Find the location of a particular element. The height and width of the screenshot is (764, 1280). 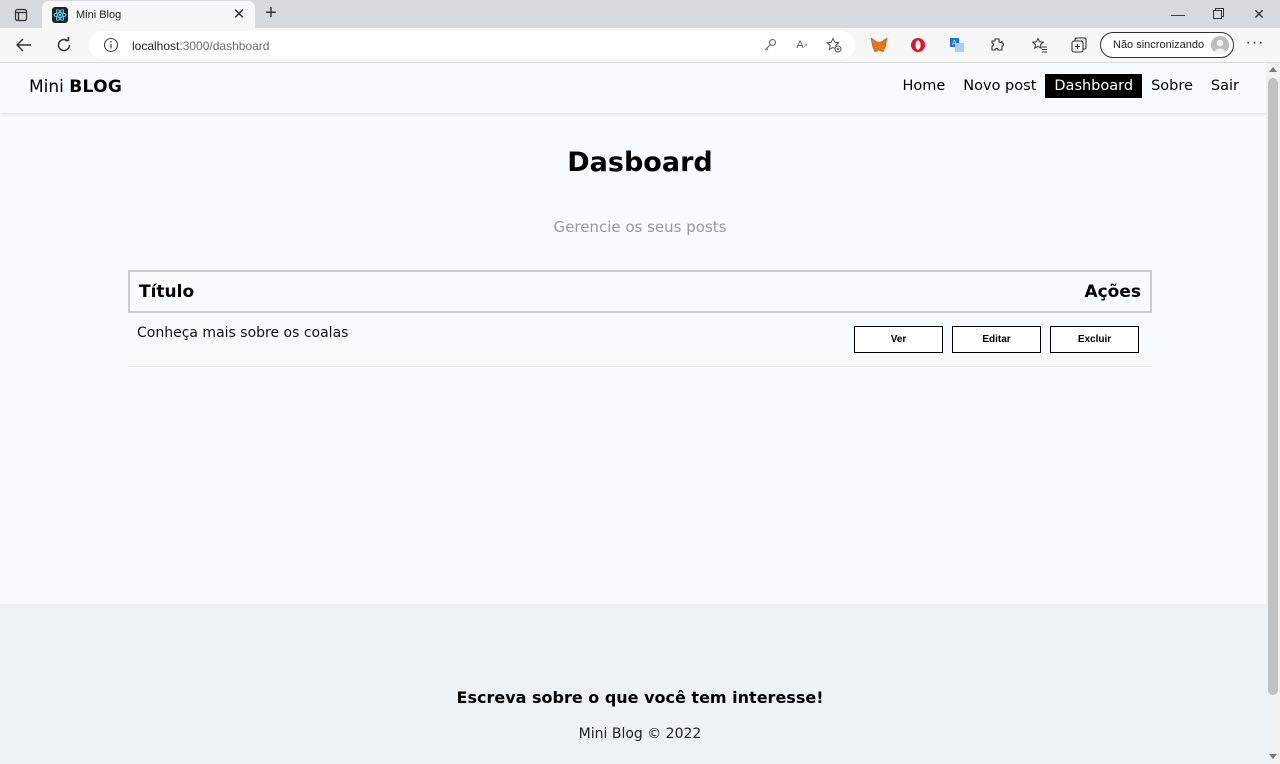

metamask-icon is located at coordinates (879, 45).